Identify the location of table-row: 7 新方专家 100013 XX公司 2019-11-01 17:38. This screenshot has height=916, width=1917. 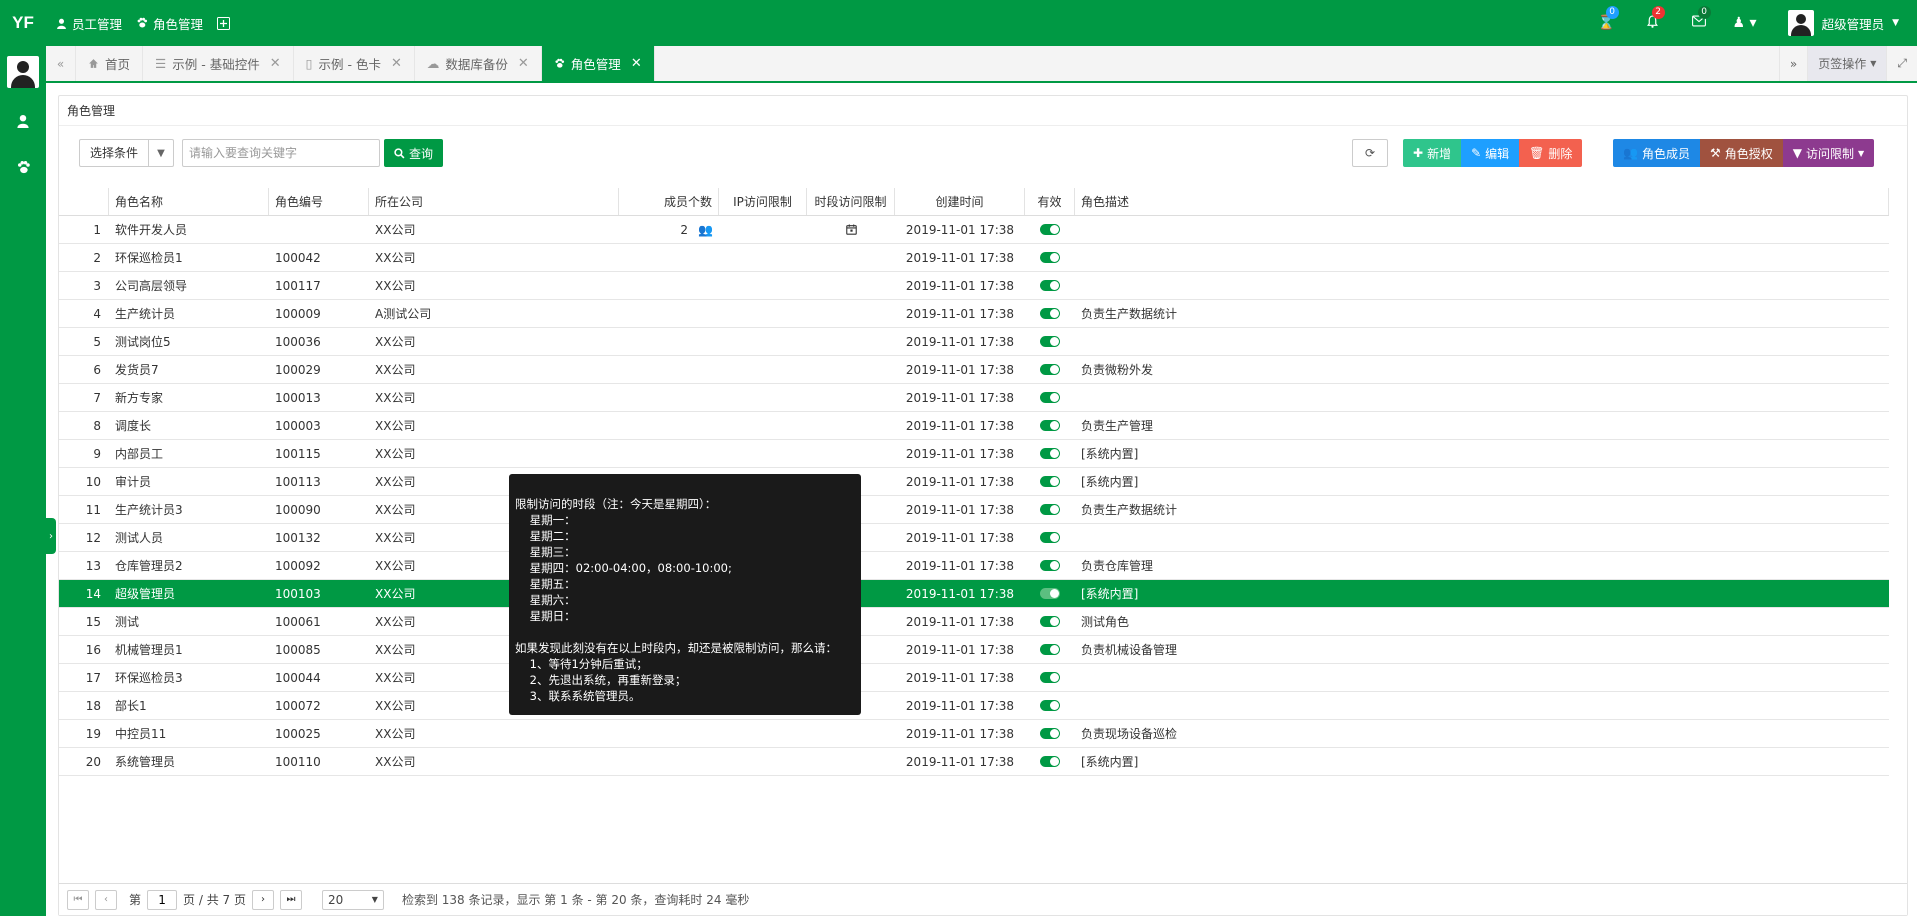
(974, 398).